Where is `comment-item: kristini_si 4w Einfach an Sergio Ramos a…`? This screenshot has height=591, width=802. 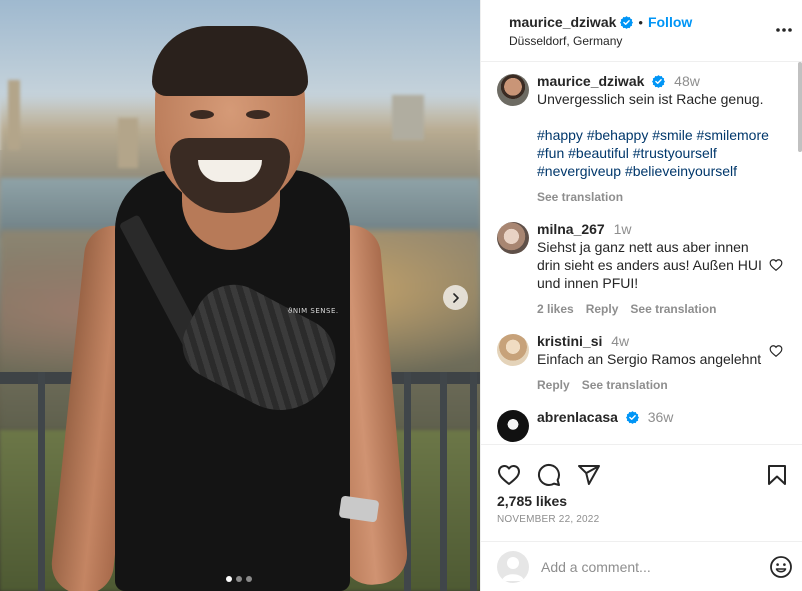 comment-item: kristini_si 4w Einfach an Sergio Ramos a… is located at coordinates (649, 363).